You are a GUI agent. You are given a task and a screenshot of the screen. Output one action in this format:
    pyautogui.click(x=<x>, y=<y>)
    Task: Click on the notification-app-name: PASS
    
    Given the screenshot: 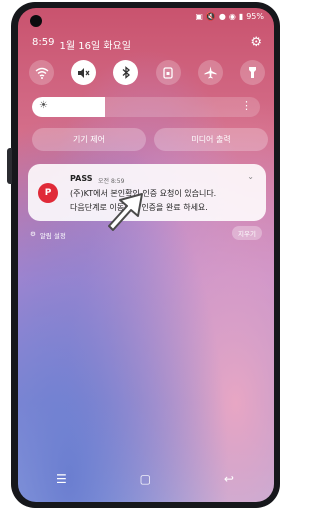 What is the action you would take?
    pyautogui.click(x=81, y=178)
    